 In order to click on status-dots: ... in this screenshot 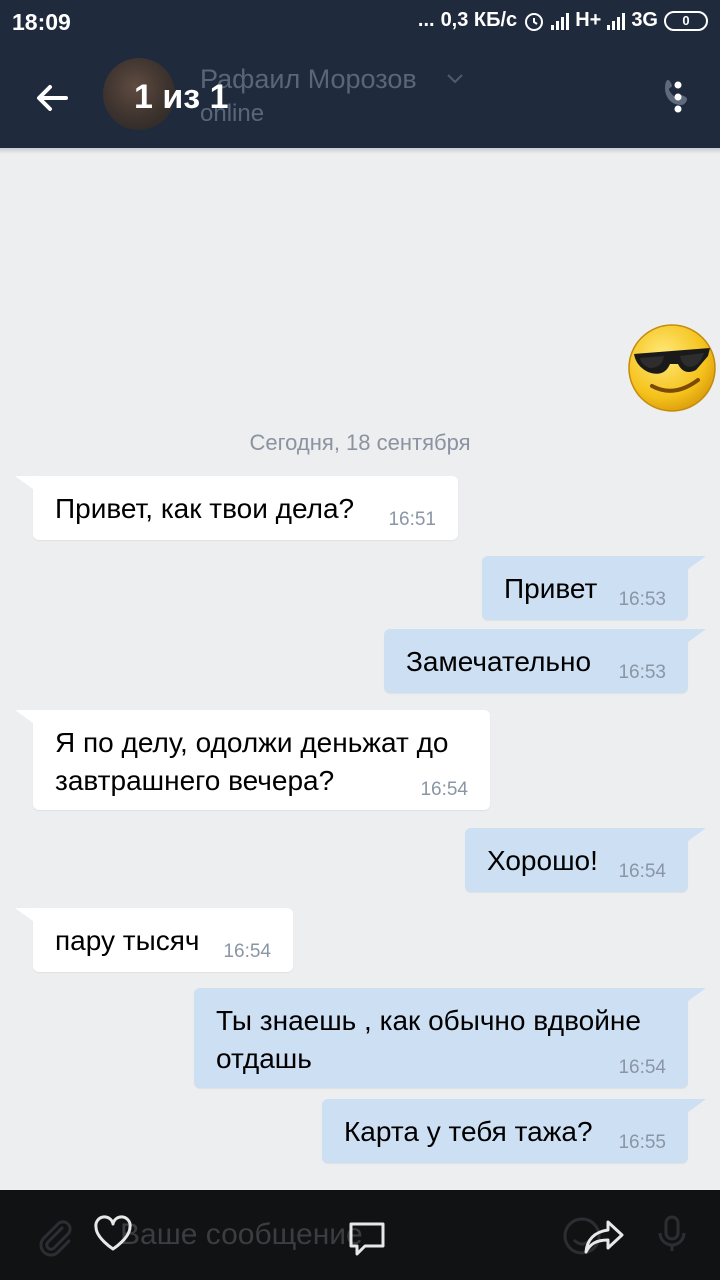, I will do `click(426, 20)`.